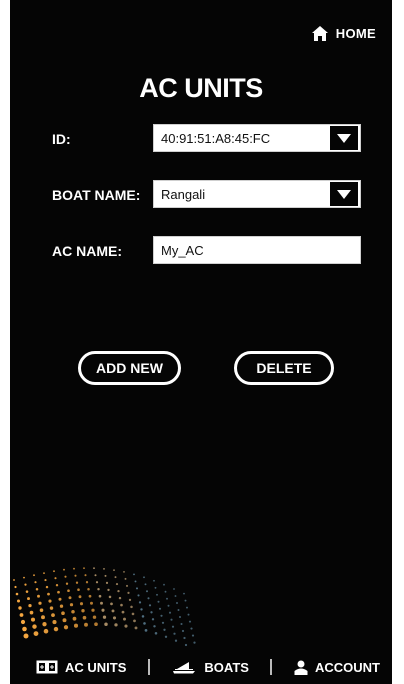  What do you see at coordinates (347, 667) in the screenshot?
I see `tab-account-label: ACCOUNT` at bounding box center [347, 667].